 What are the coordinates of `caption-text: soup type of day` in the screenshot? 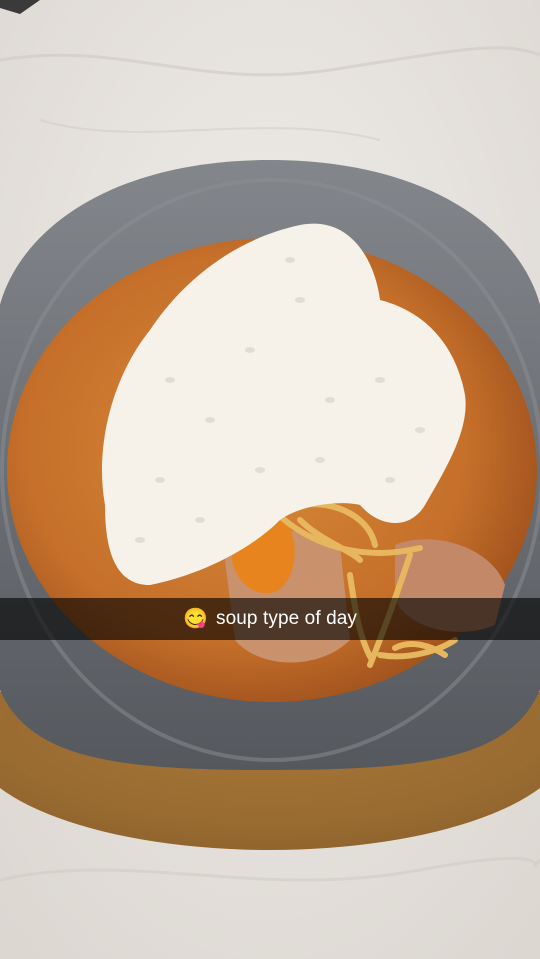 It's located at (286, 618).